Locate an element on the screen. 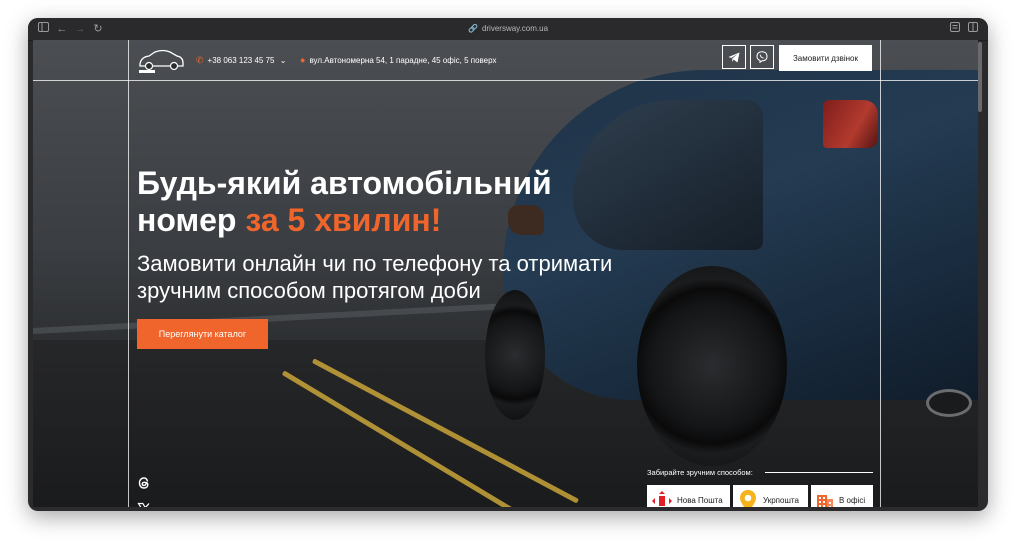 The height and width of the screenshot is (550, 1016). browser-toolbar: ← → ↻ 🔗 driversway.com.ua is located at coordinates (508, 29).